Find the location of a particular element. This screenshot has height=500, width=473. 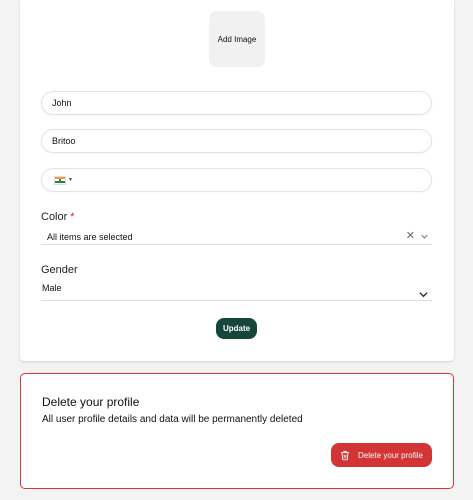

add-image-button: Add Image is located at coordinates (237, 39).